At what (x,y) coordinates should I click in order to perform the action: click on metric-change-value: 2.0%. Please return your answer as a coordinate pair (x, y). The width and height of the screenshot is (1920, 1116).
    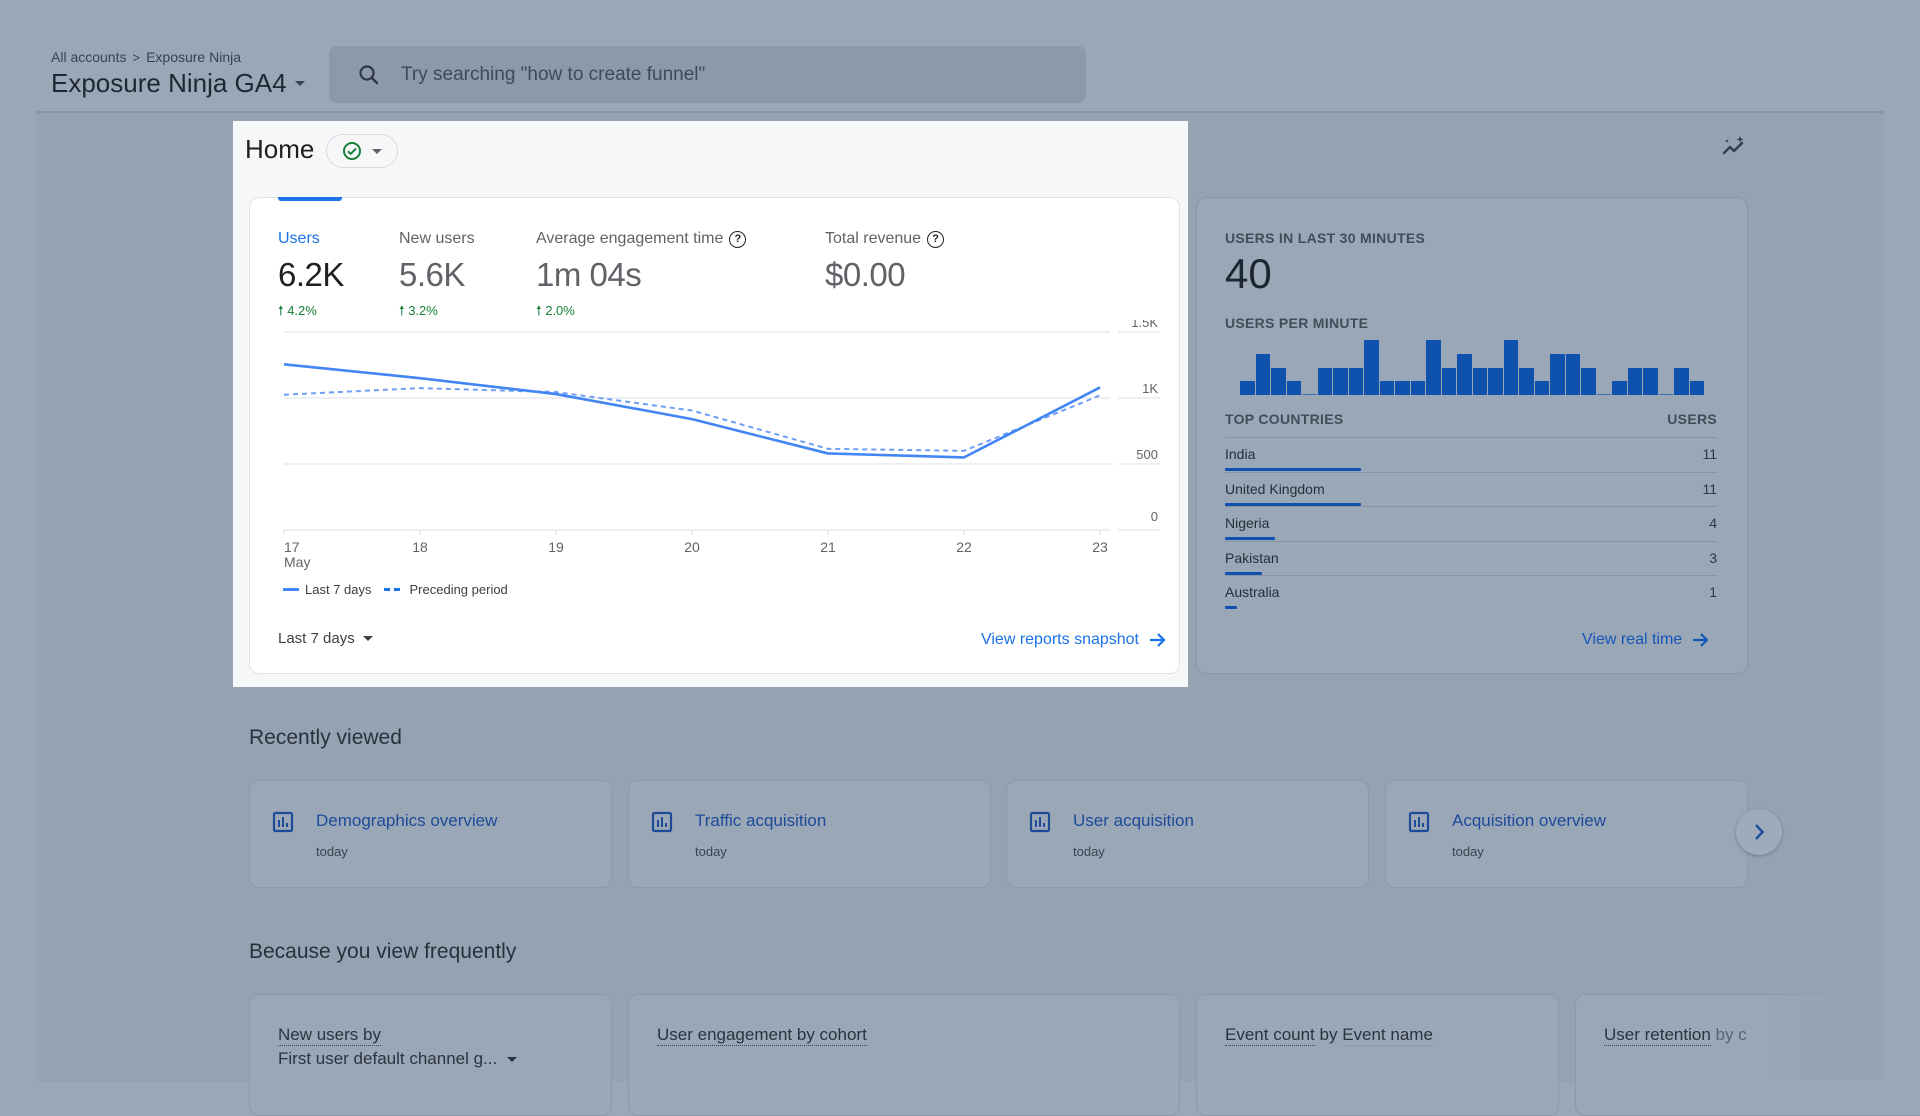
    Looking at the image, I should click on (560, 310).